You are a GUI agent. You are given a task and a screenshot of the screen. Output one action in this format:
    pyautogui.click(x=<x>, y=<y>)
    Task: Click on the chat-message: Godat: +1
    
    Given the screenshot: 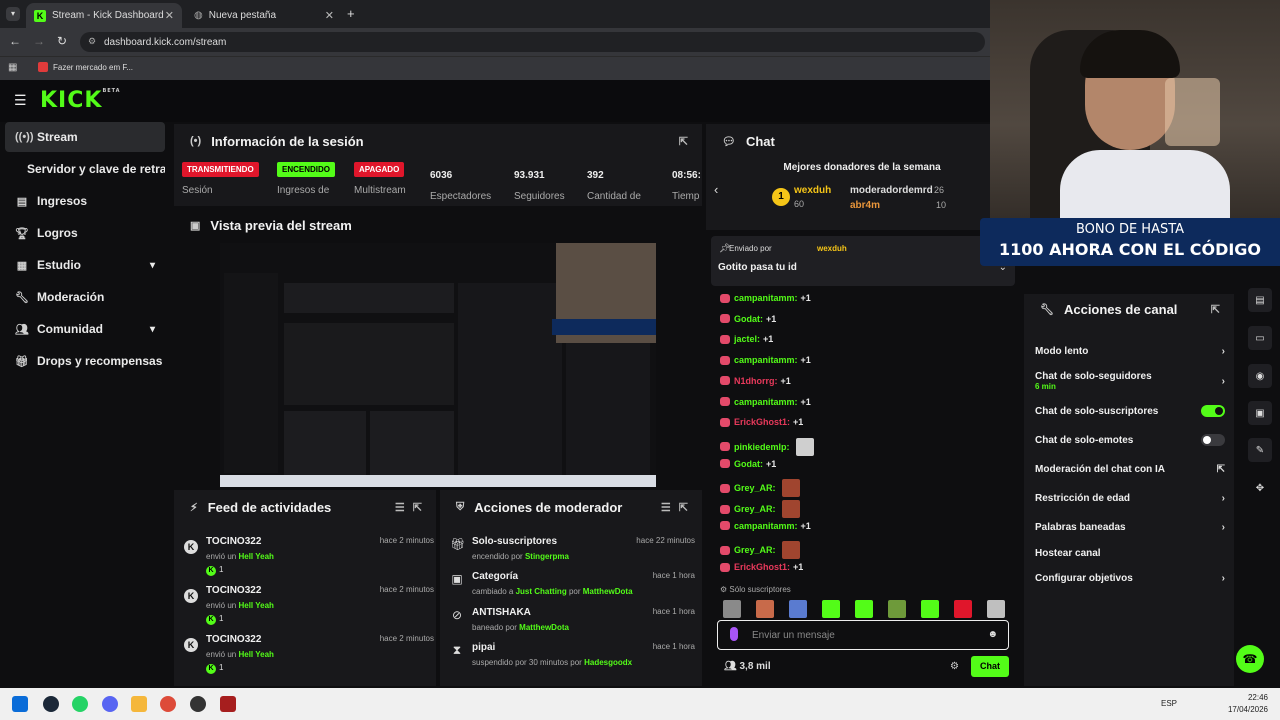 What is the action you would take?
    pyautogui.click(x=748, y=319)
    